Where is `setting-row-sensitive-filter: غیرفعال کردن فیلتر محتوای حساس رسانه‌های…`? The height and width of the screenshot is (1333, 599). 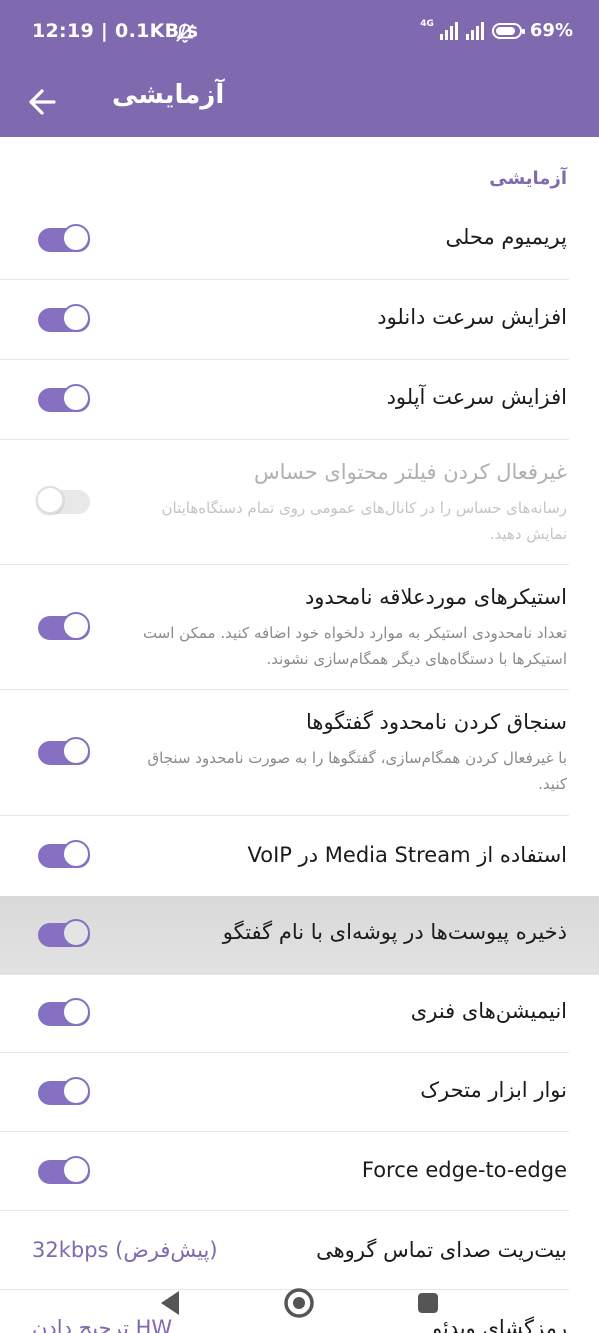
setting-row-sensitive-filter: غیرفعال کردن فیلتر محتوای حساس رسانه‌های… is located at coordinates (299, 502).